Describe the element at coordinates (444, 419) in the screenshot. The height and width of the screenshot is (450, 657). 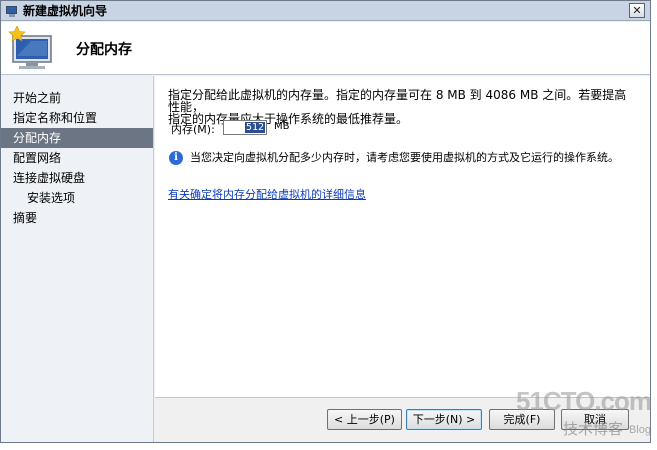
I see `next-button: 下一步(N) >` at that location.